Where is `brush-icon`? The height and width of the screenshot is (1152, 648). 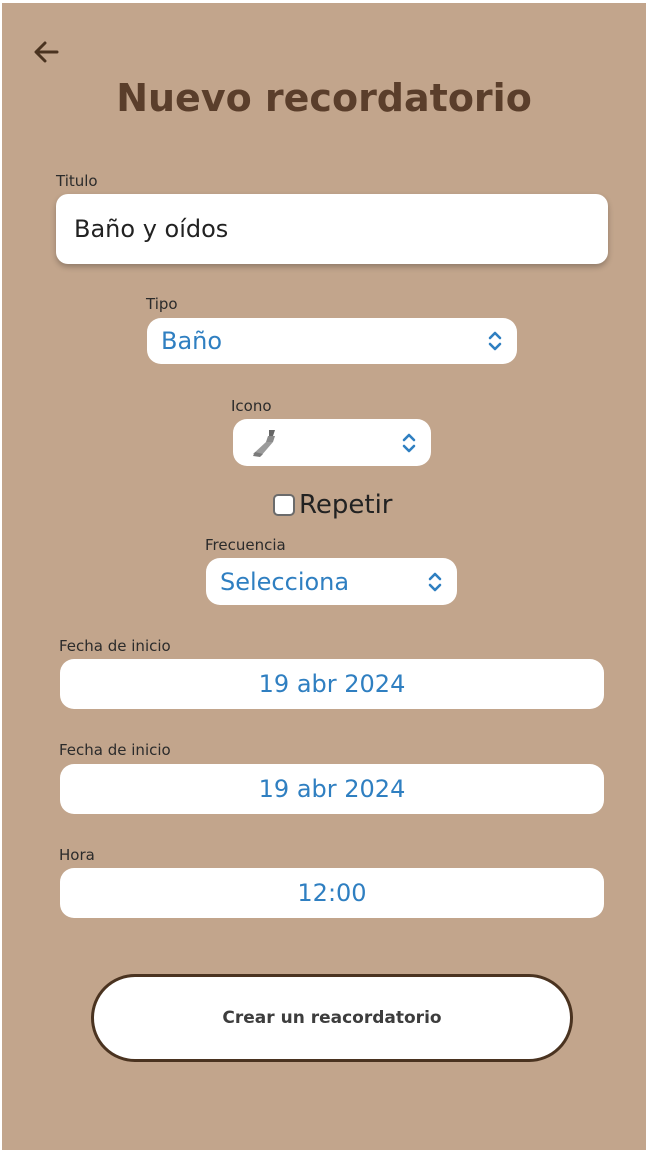
brush-icon is located at coordinates (264, 443).